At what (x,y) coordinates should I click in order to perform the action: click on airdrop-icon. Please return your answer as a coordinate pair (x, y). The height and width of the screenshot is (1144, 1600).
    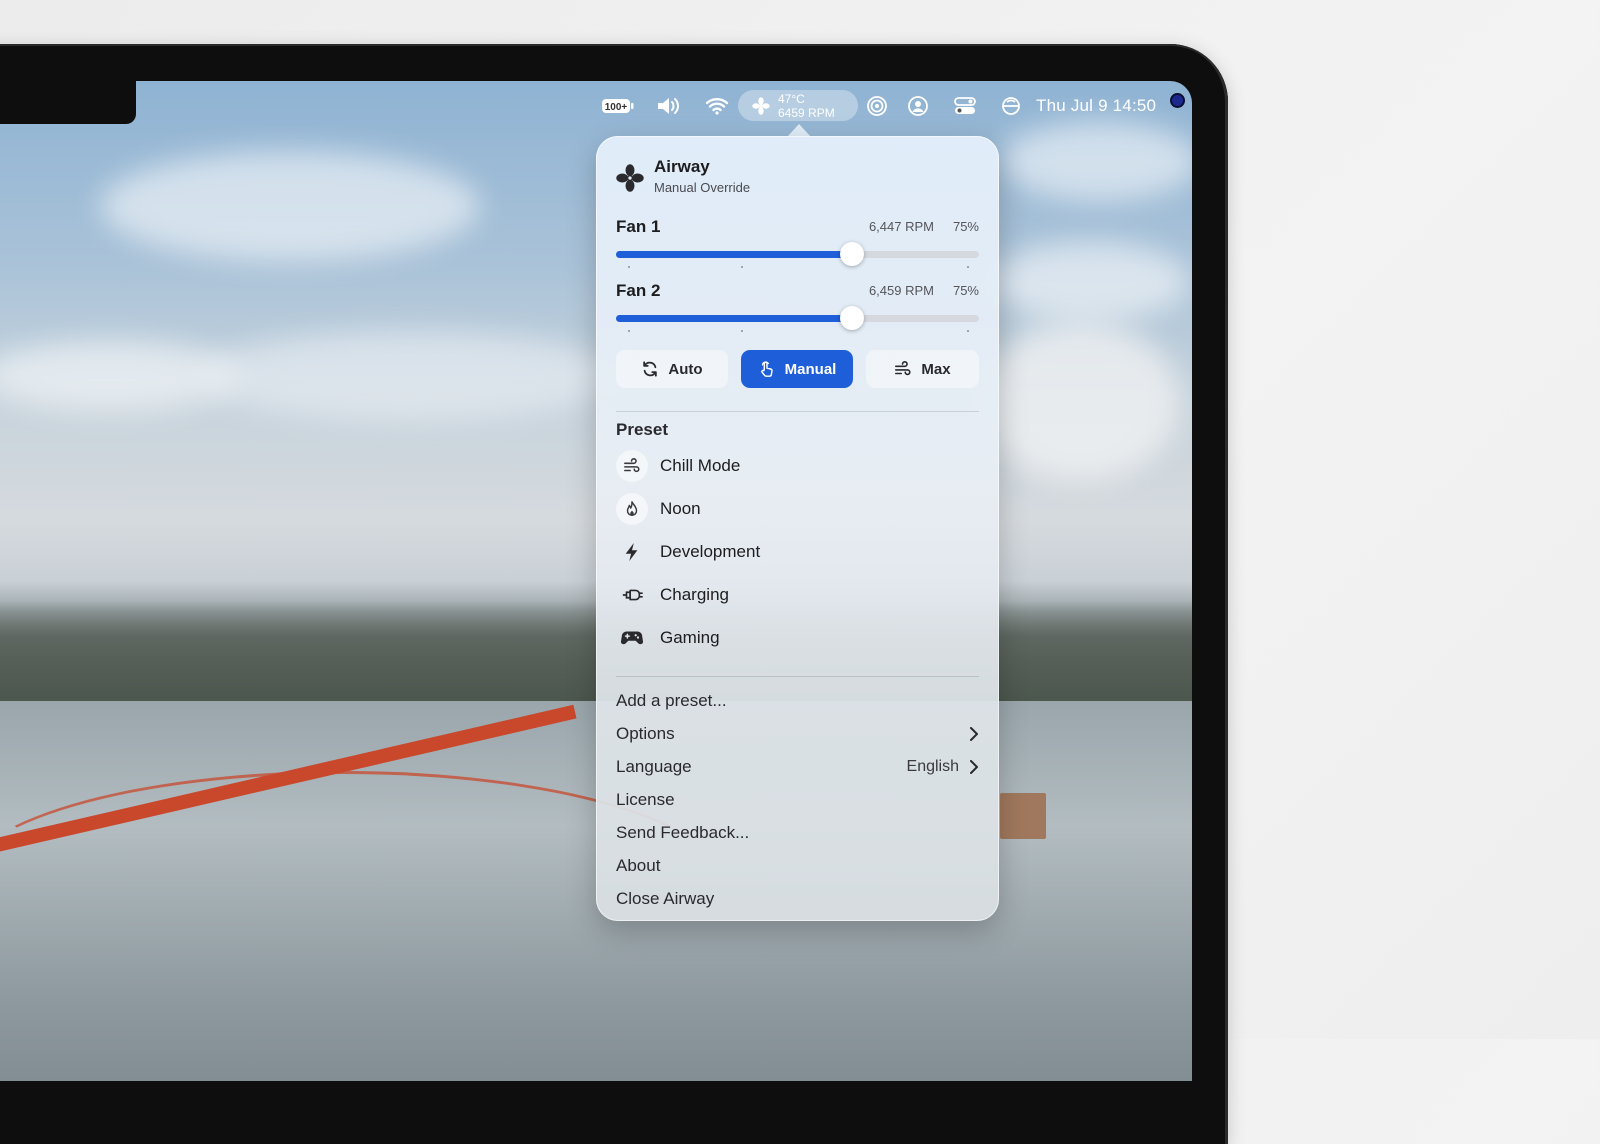
    Looking at the image, I should click on (877, 106).